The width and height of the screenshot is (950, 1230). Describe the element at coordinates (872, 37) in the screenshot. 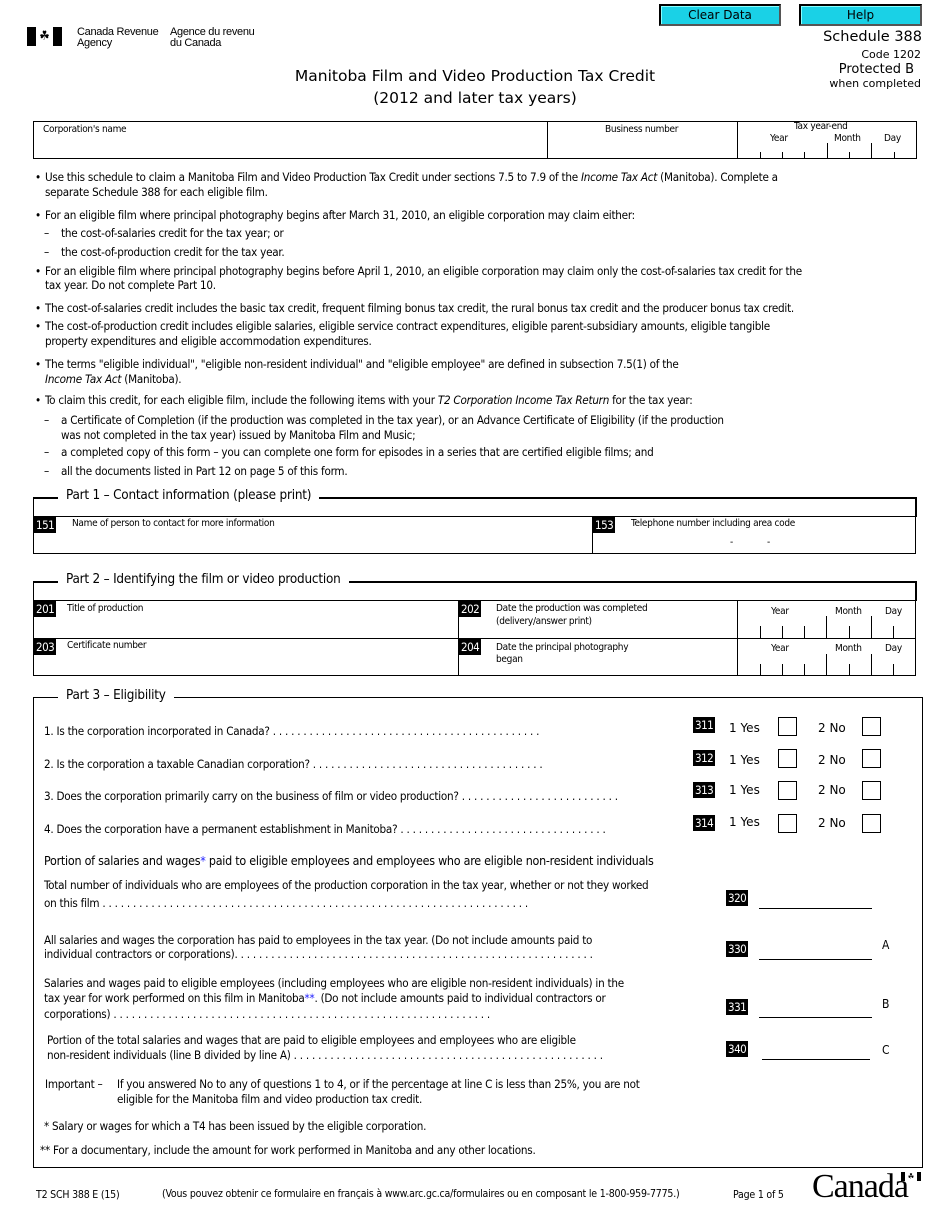

I see `schedule-number: Schedule 388` at that location.